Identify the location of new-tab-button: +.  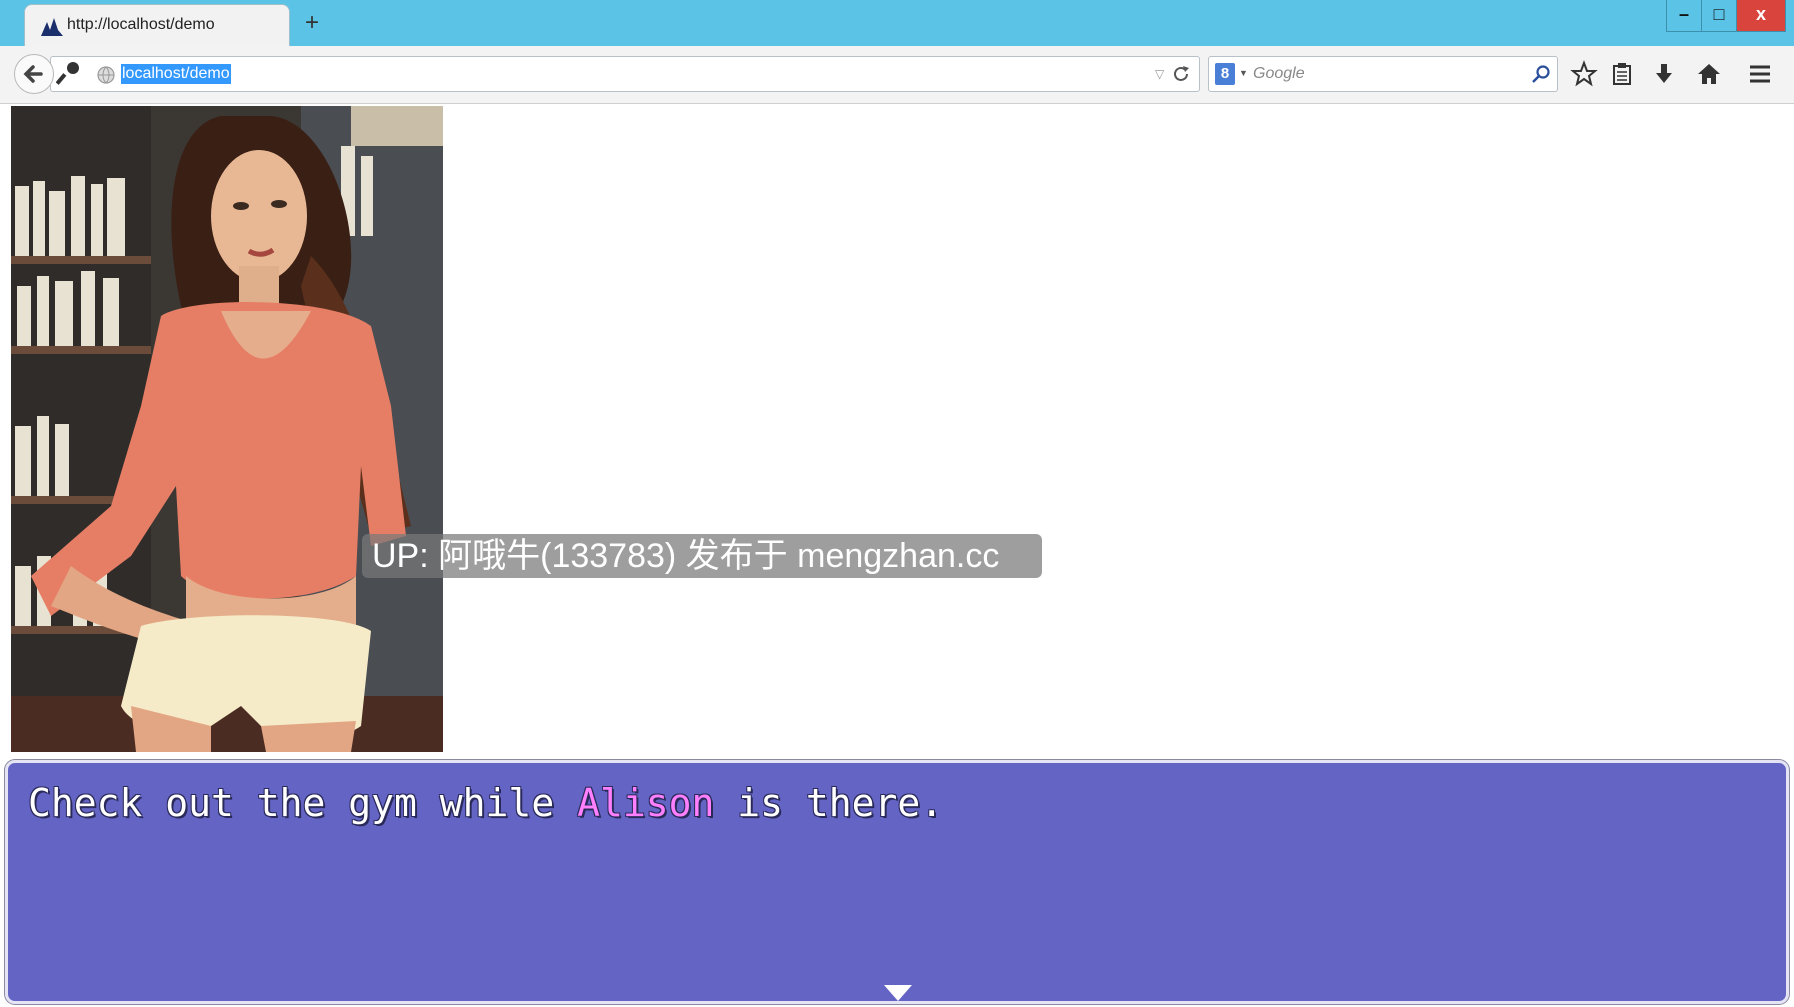
(312, 23).